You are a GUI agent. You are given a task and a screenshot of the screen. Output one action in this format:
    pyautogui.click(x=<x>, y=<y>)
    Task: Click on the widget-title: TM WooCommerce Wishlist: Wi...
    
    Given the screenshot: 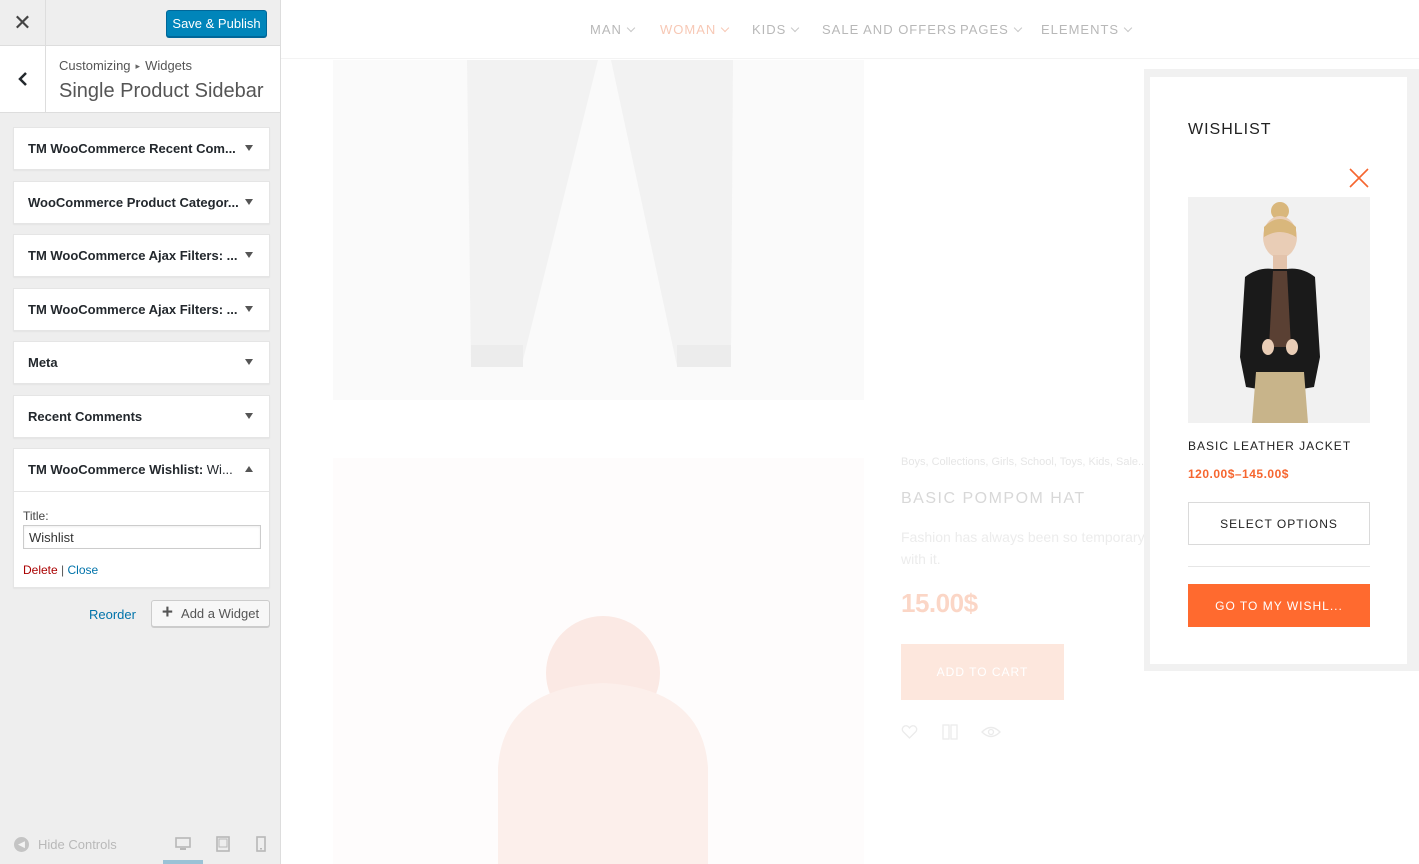 What is the action you would take?
    pyautogui.click(x=130, y=469)
    